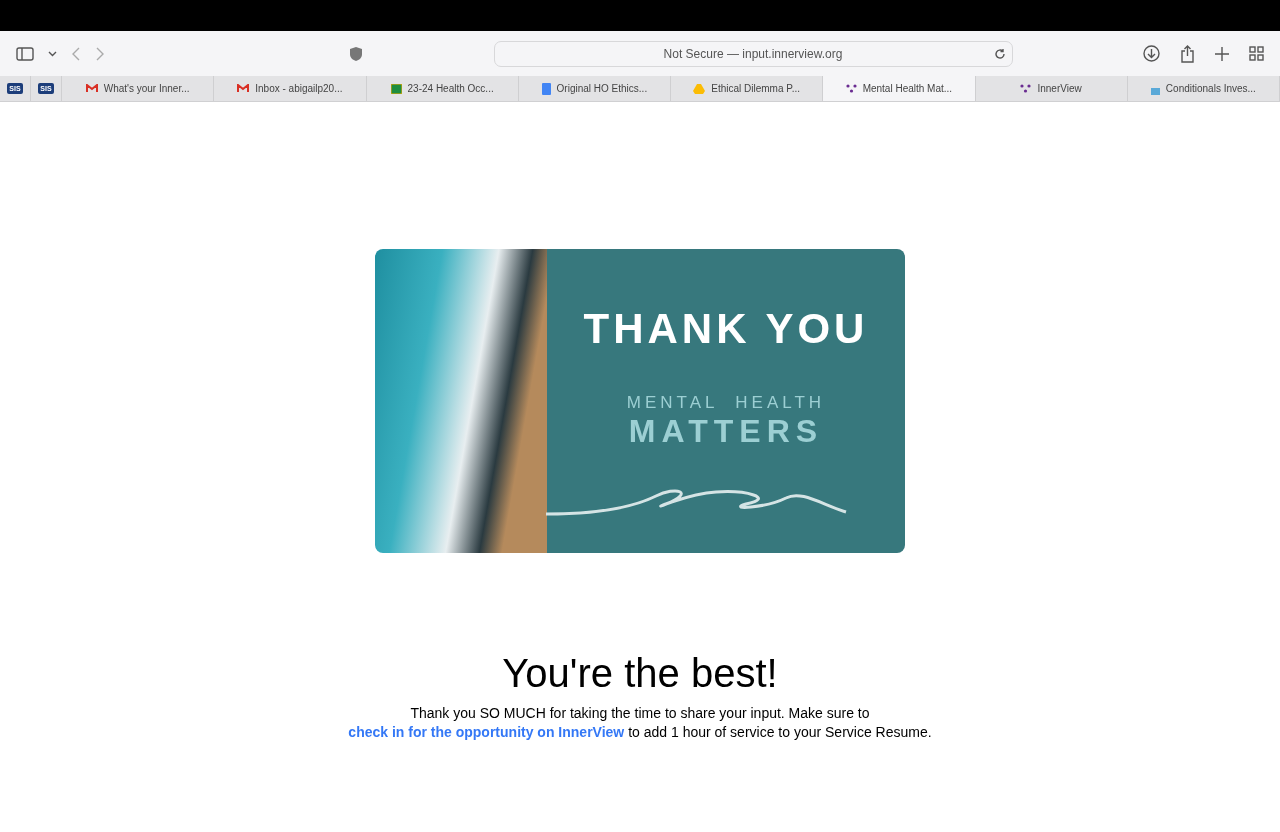  What do you see at coordinates (1051, 88) in the screenshot?
I see `browser-tab: InnerView` at bounding box center [1051, 88].